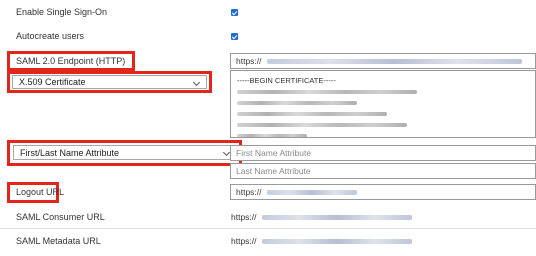  Describe the element at coordinates (244, 217) in the screenshot. I see `saml-consumer-url-value: https://` at that location.